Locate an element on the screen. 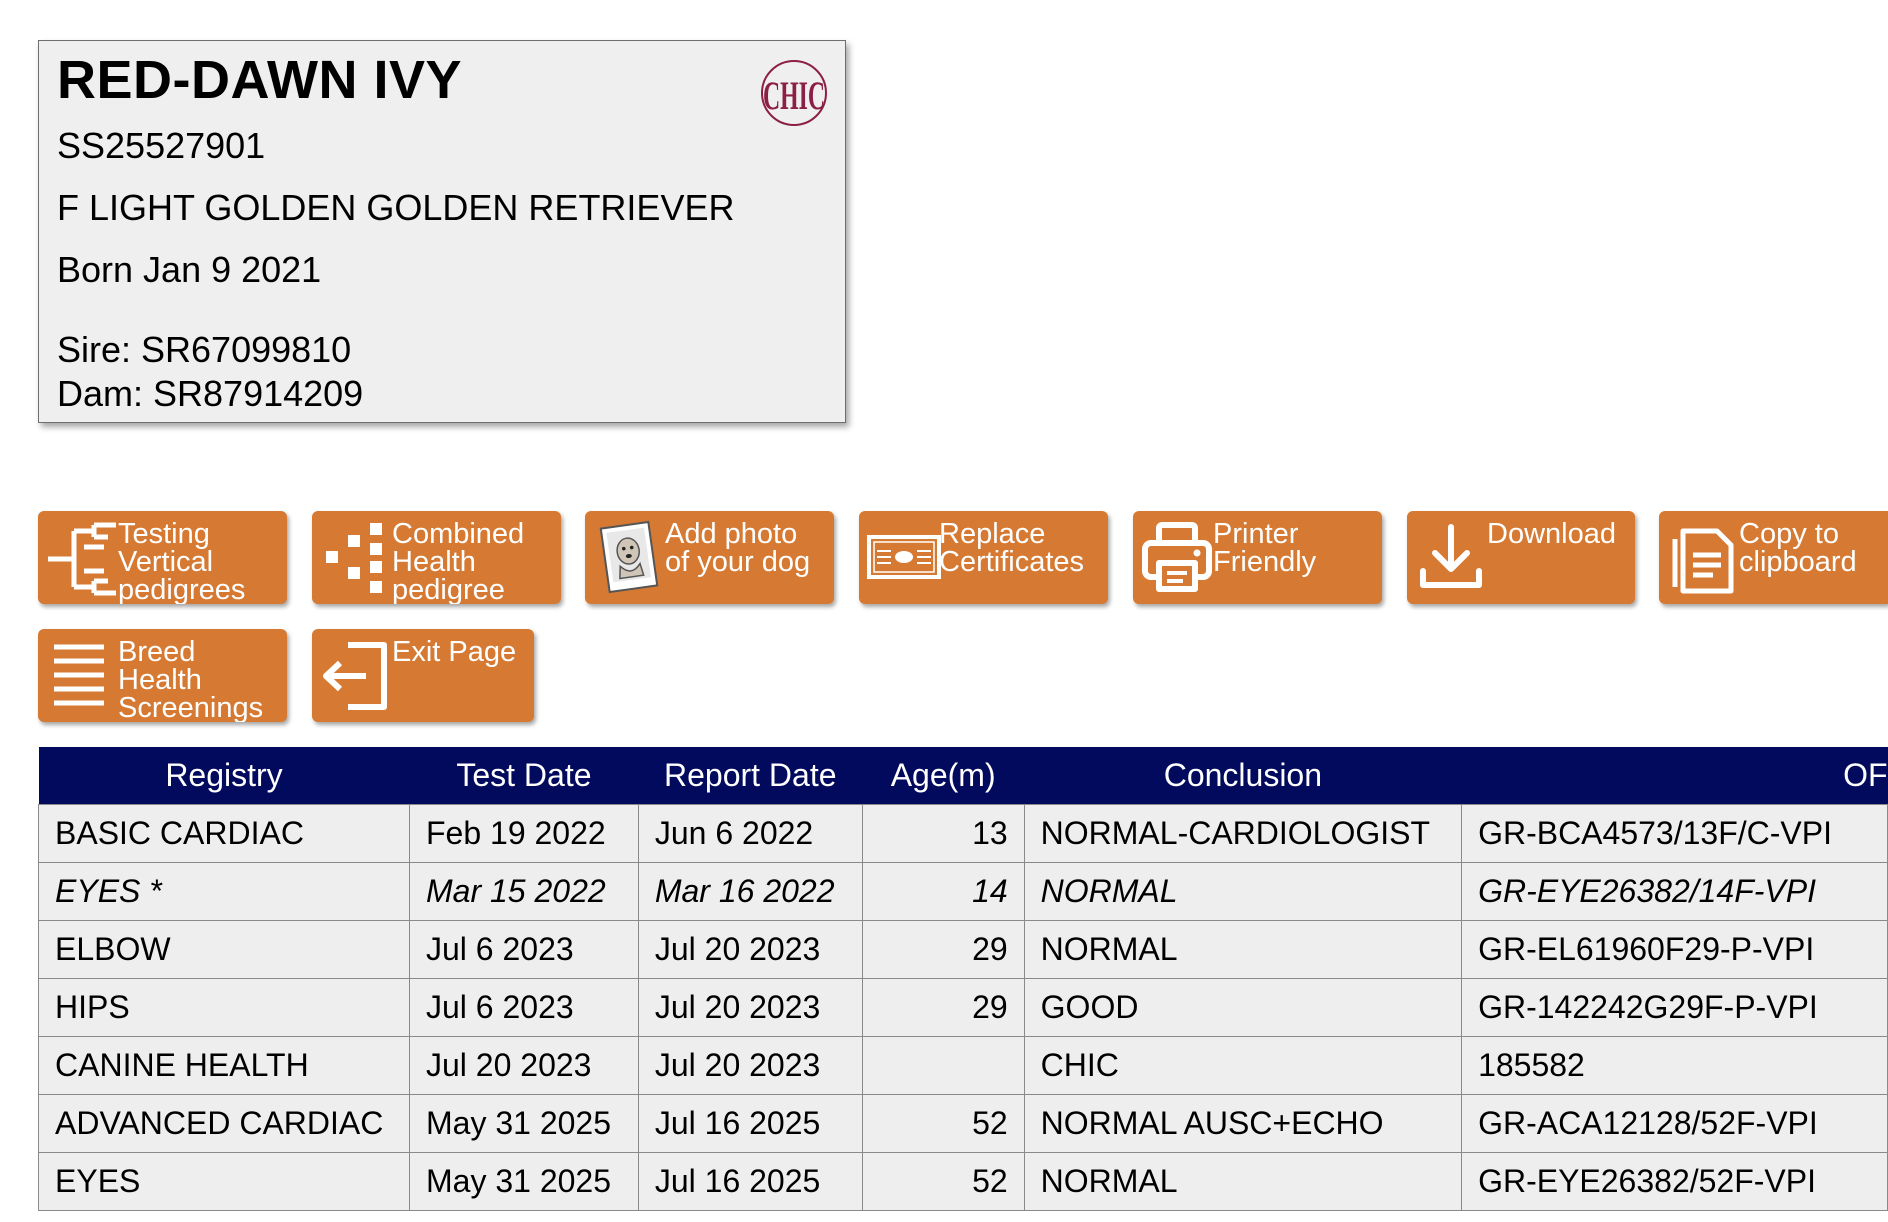  report-date-cell: Mar 16 2022 is located at coordinates (750, 891).